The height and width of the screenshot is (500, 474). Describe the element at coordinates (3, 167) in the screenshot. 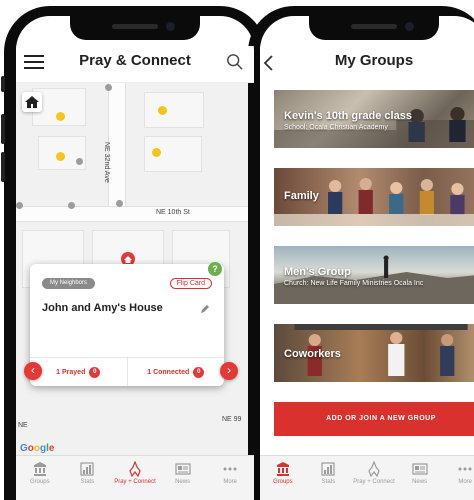

I see `volume-down-button` at that location.